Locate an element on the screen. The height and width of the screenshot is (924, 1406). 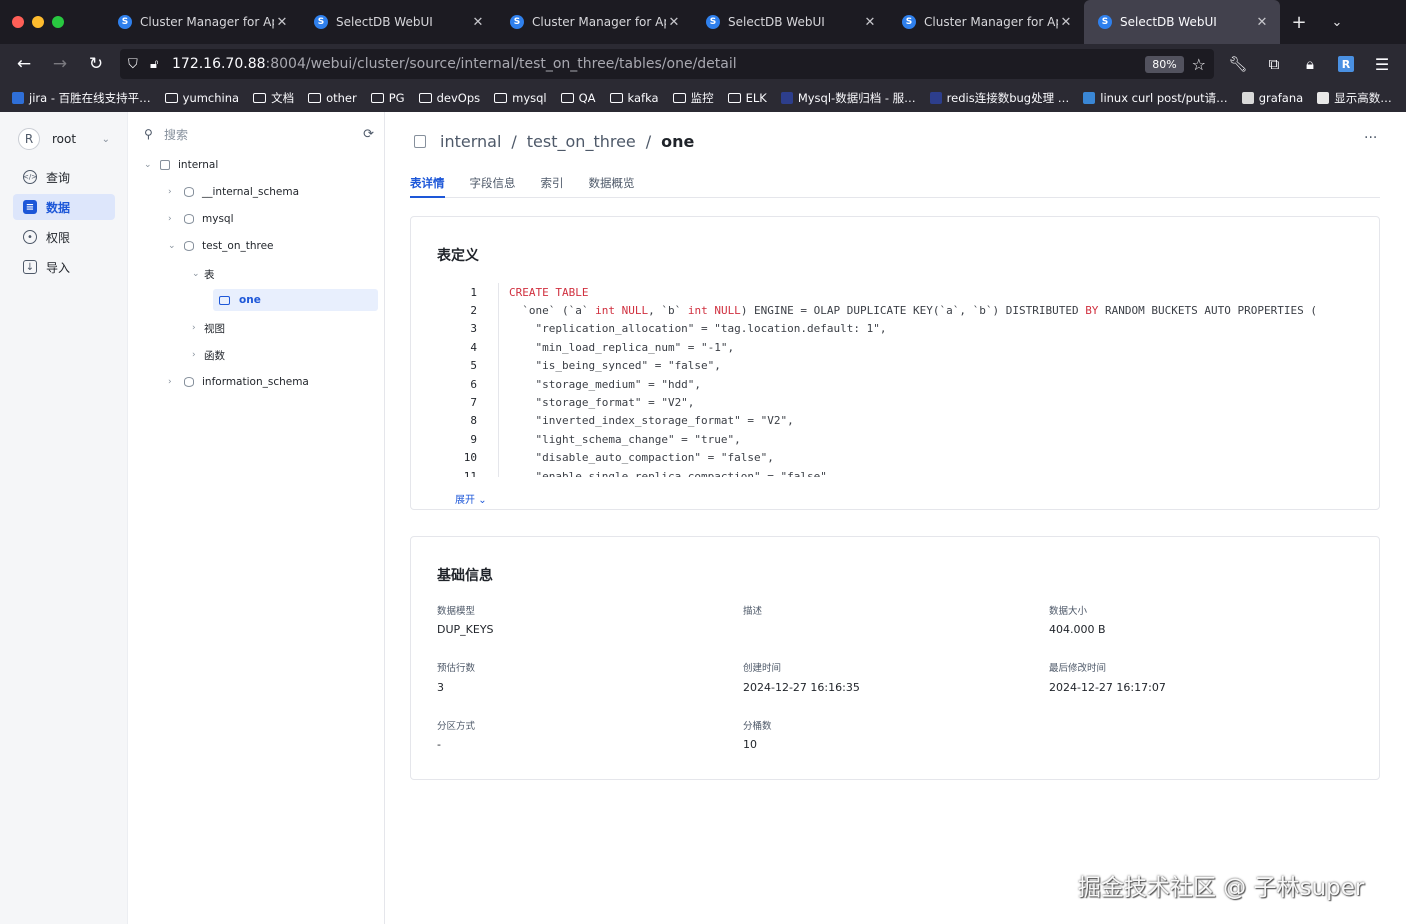
close-window-button is located at coordinates (18, 22).